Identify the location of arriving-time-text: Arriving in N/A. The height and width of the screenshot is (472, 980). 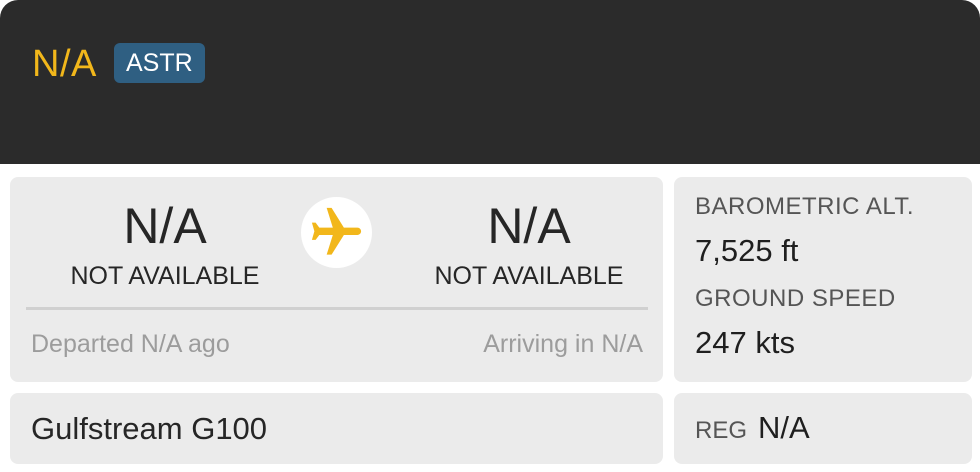
(563, 344).